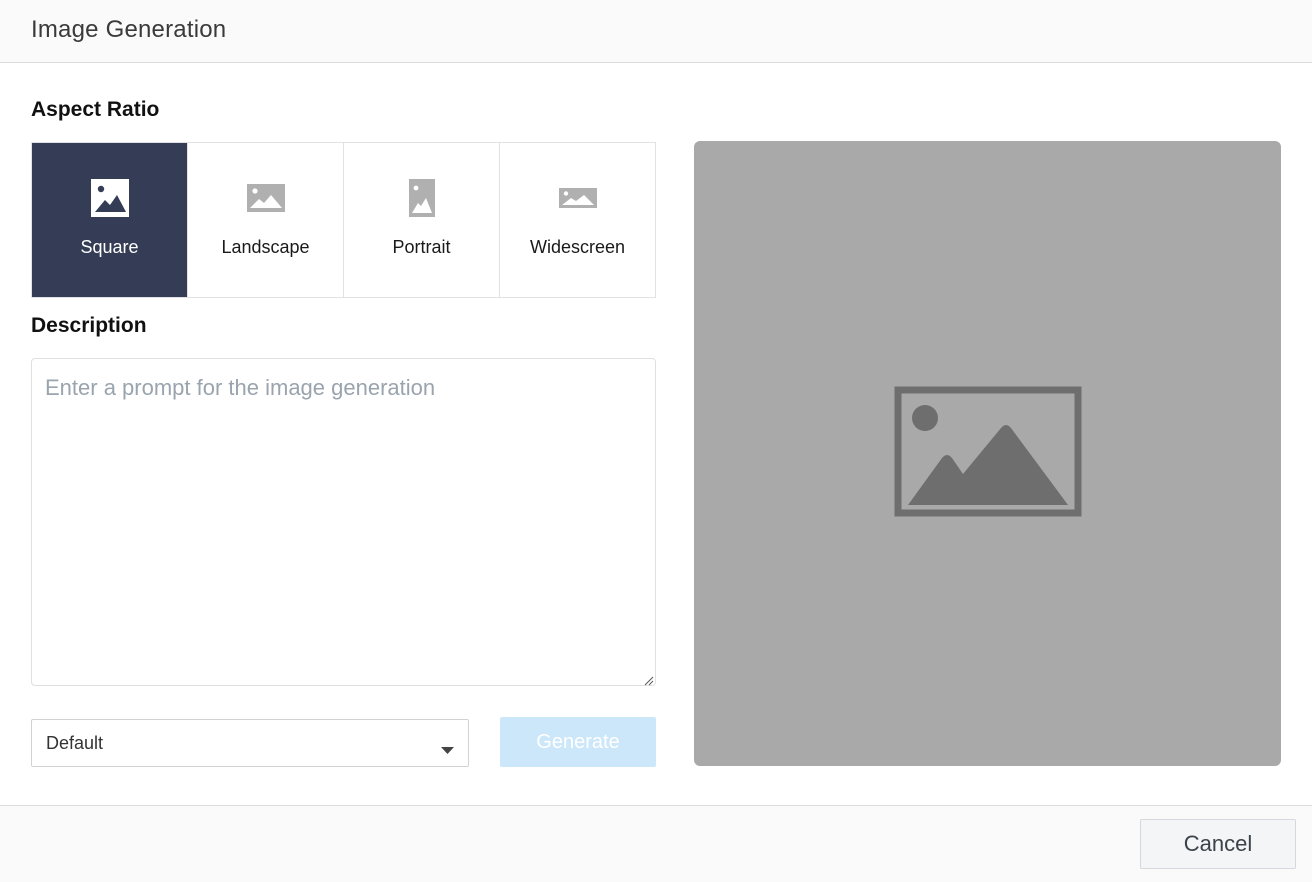 The height and width of the screenshot is (882, 1312). I want to click on description-label: Description, so click(89, 325).